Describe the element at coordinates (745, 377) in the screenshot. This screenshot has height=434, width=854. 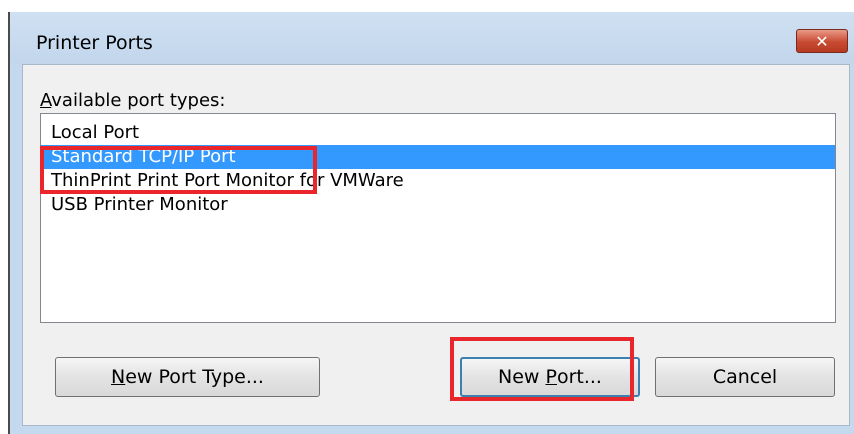
I see `cancel-button: Cancel` at that location.